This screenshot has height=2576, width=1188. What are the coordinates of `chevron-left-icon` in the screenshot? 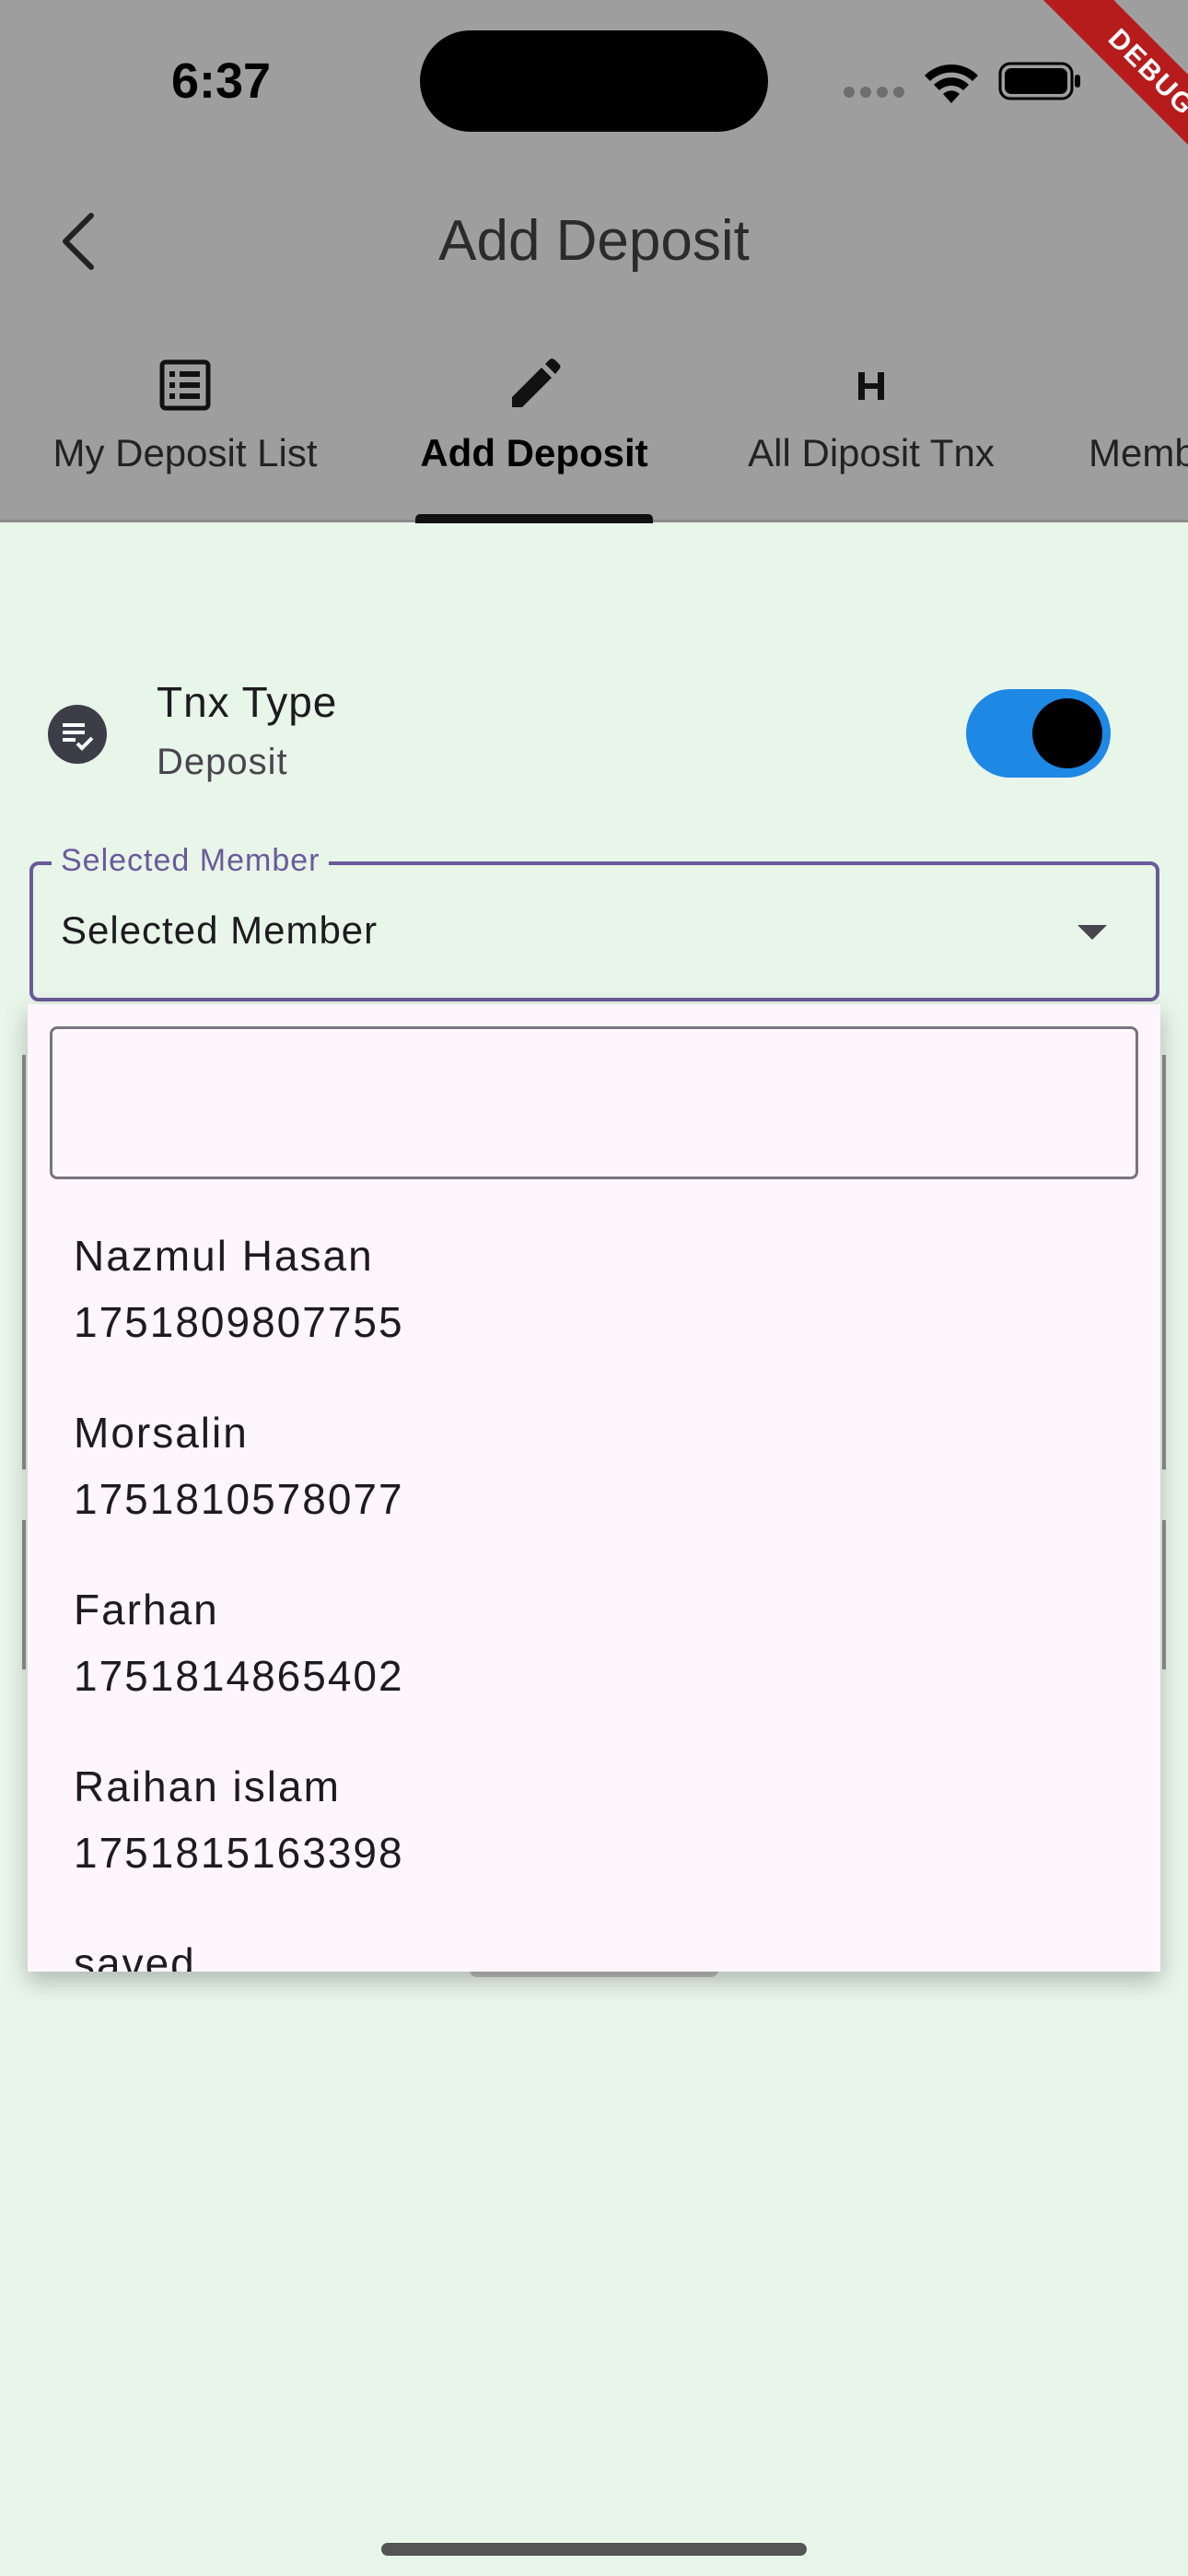 It's located at (78, 241).